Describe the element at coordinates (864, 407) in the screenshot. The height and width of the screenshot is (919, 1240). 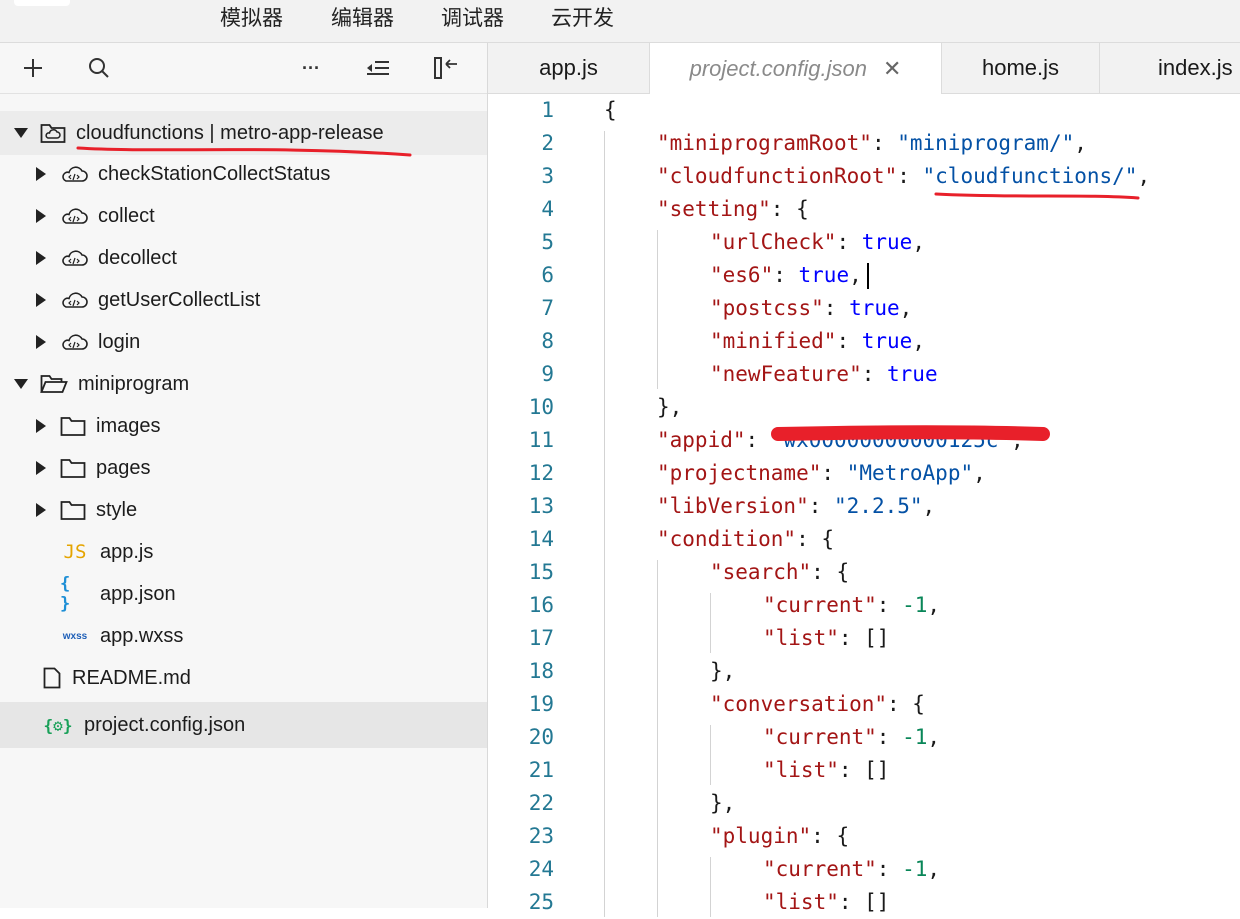
I see `code-line: 10},` at that location.